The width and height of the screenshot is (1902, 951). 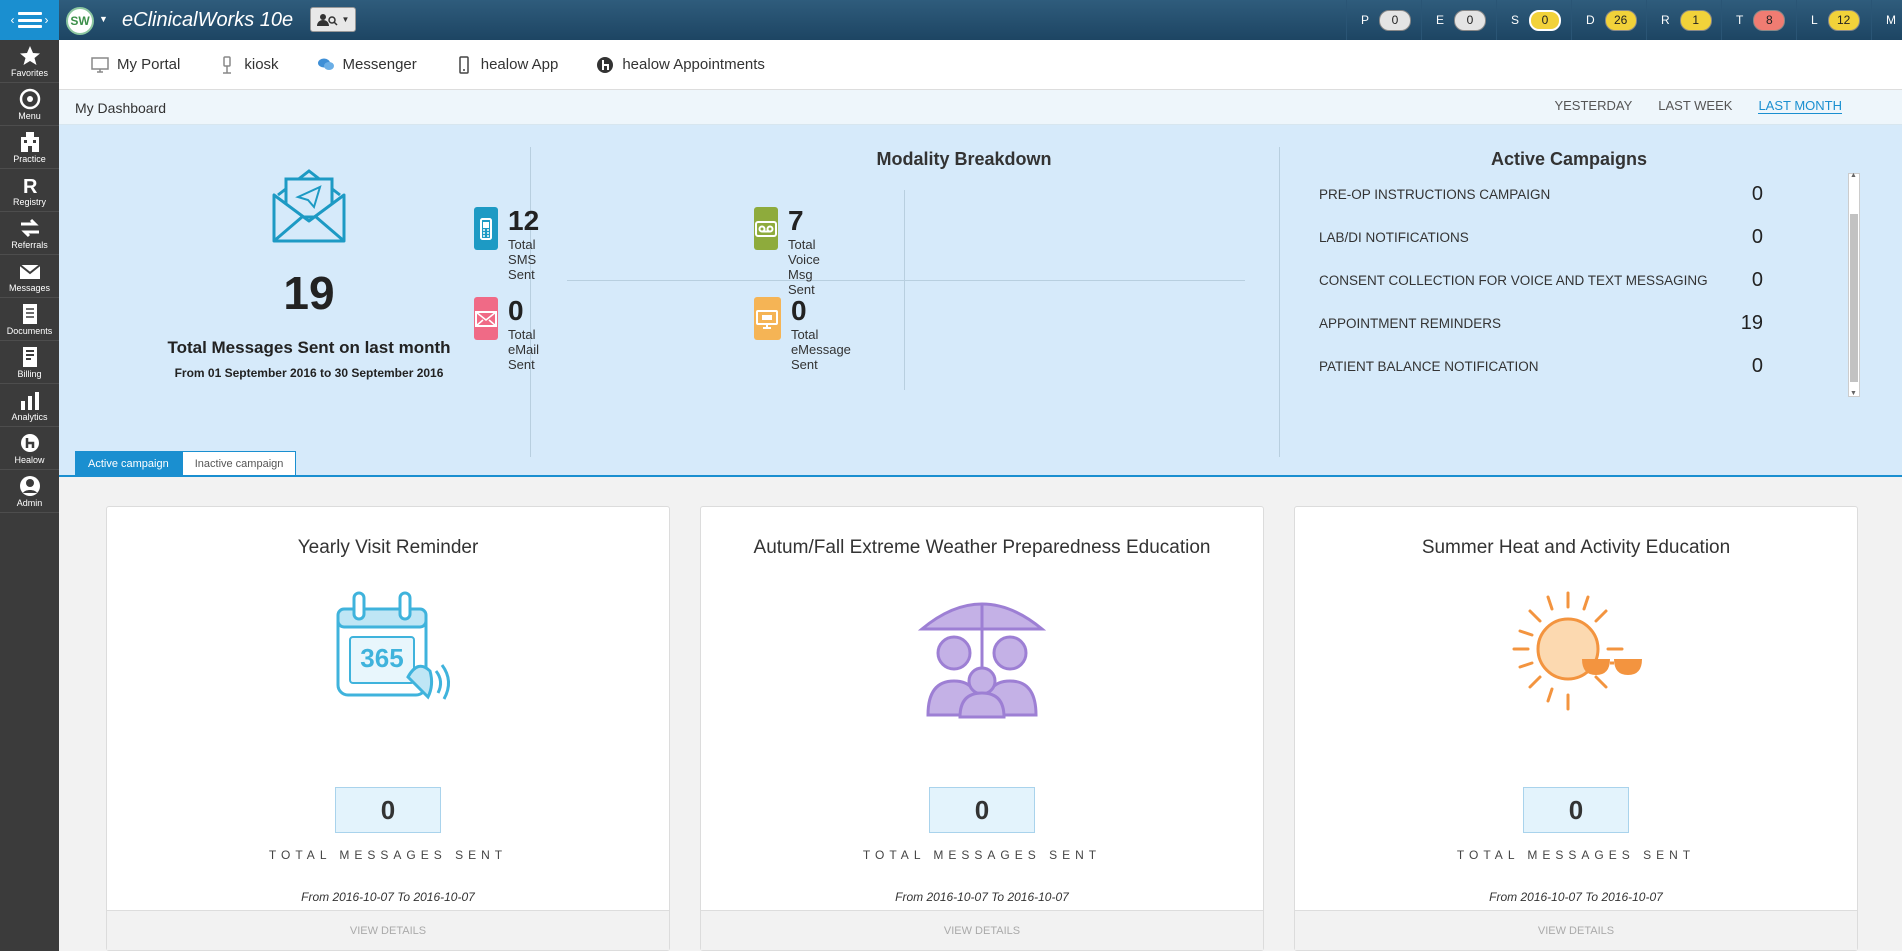 I want to click on nav-item-billing: Billing, so click(x=29, y=362).